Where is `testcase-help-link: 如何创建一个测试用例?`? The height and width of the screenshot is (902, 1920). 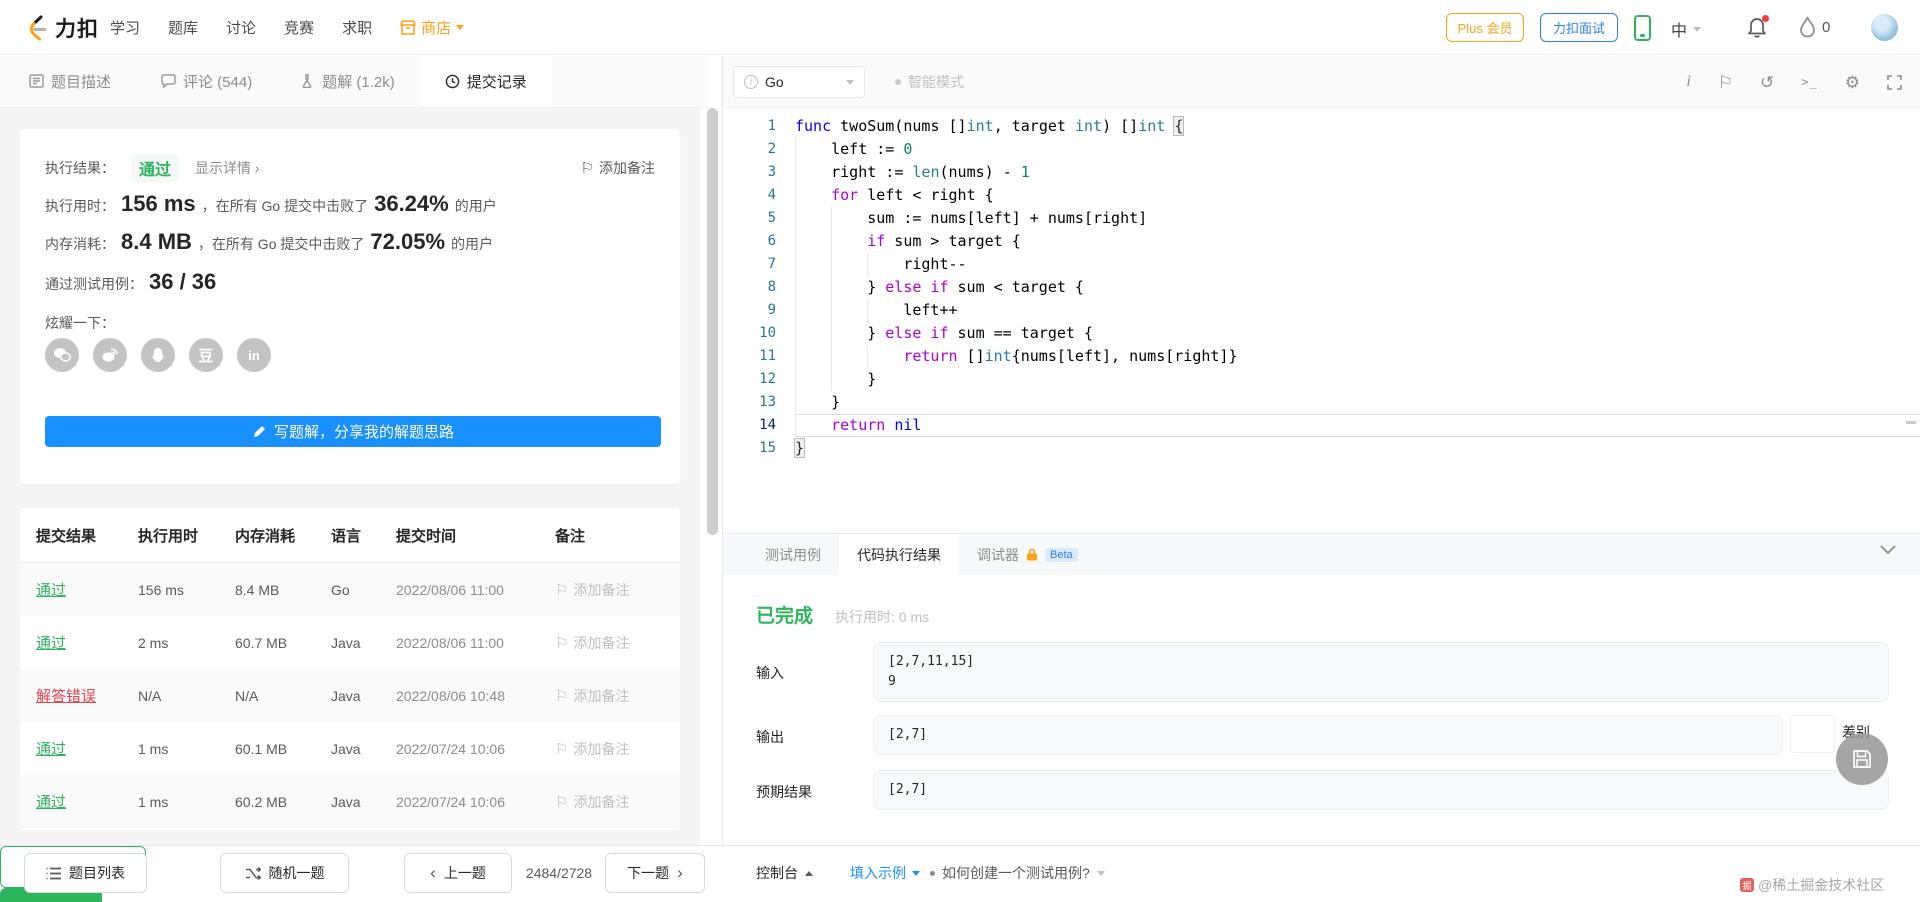 testcase-help-link: 如何创建一个测试用例? is located at coordinates (1017, 873).